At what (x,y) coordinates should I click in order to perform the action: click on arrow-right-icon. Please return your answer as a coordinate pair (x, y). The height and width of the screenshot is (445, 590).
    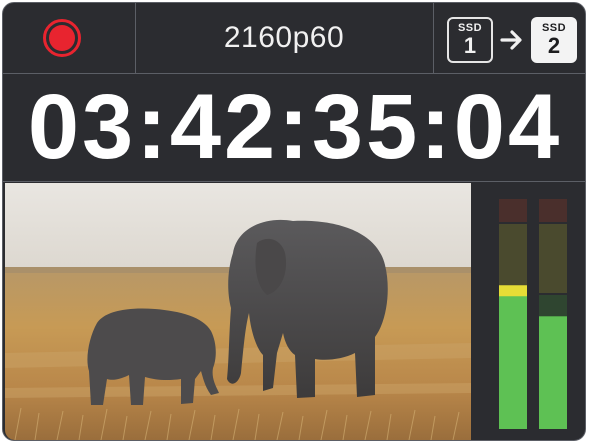
    Looking at the image, I should click on (511, 40).